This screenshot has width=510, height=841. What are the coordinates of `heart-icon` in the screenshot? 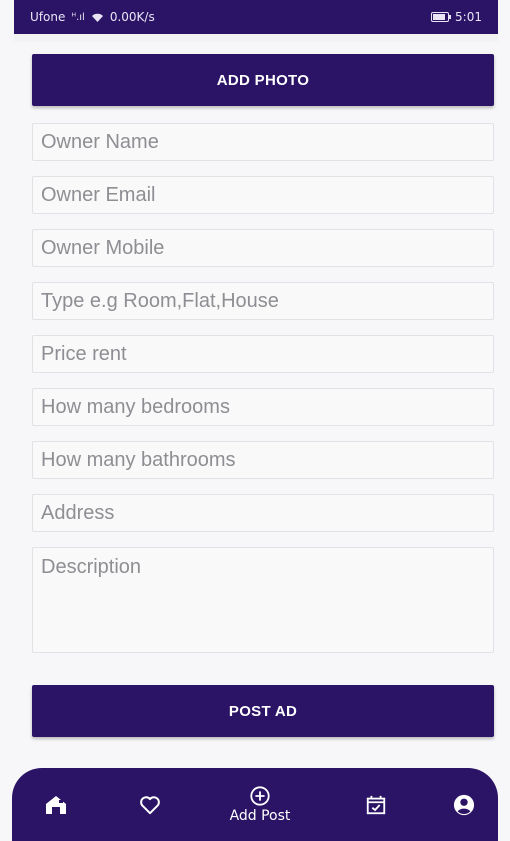 It's located at (150, 805).